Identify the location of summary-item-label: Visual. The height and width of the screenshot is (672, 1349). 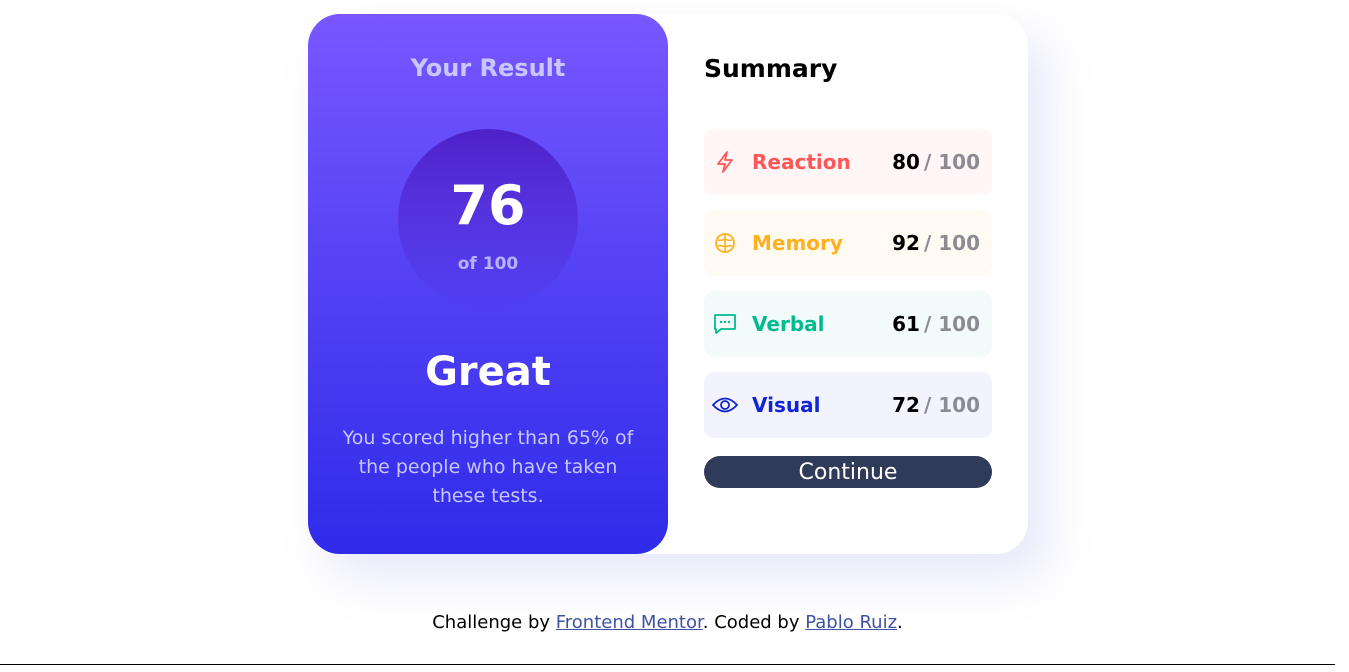
(786, 405).